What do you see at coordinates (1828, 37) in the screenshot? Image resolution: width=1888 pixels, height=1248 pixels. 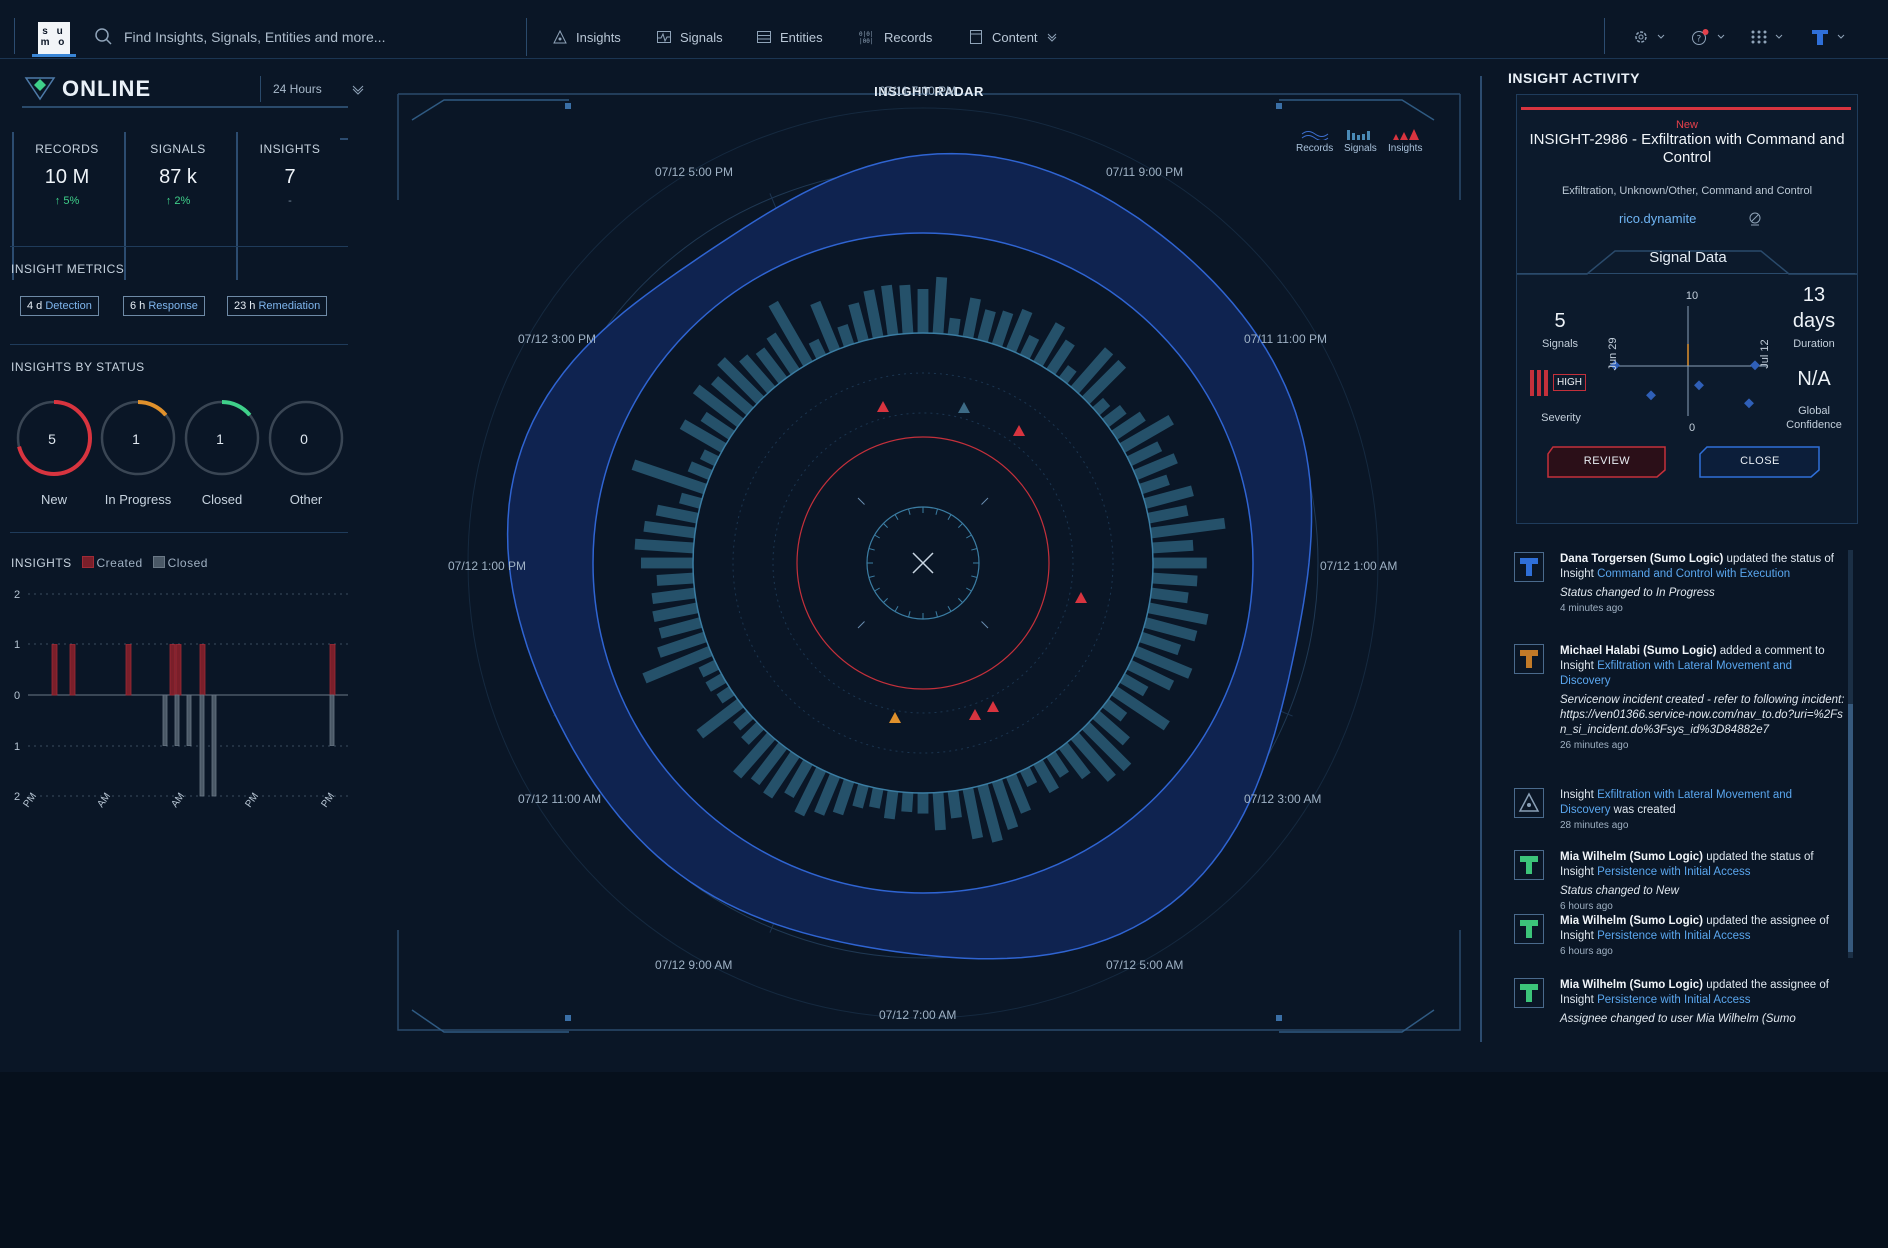 I see `user-menu` at bounding box center [1828, 37].